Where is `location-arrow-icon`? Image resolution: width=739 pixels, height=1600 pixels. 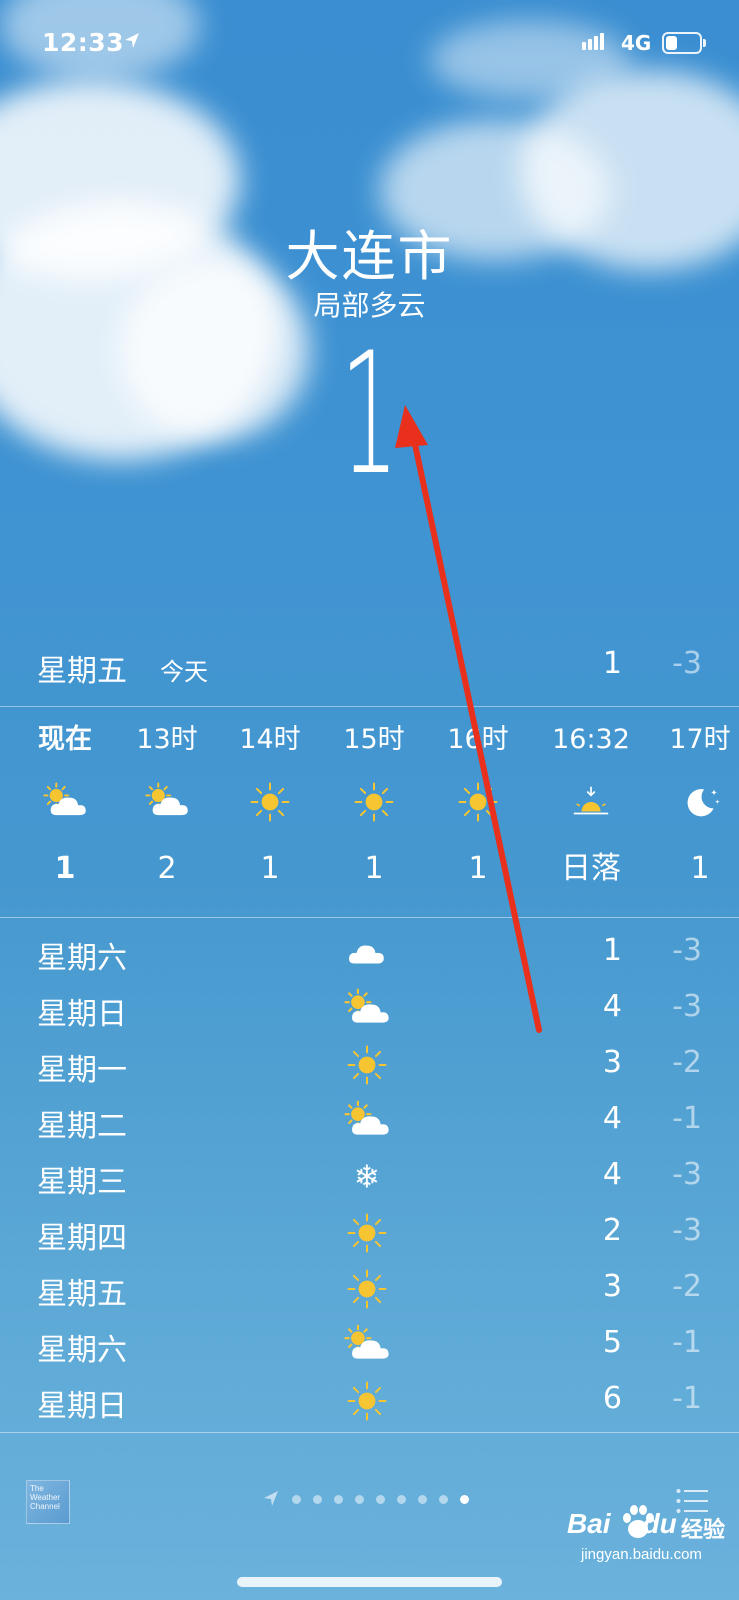 location-arrow-icon is located at coordinates (132, 40).